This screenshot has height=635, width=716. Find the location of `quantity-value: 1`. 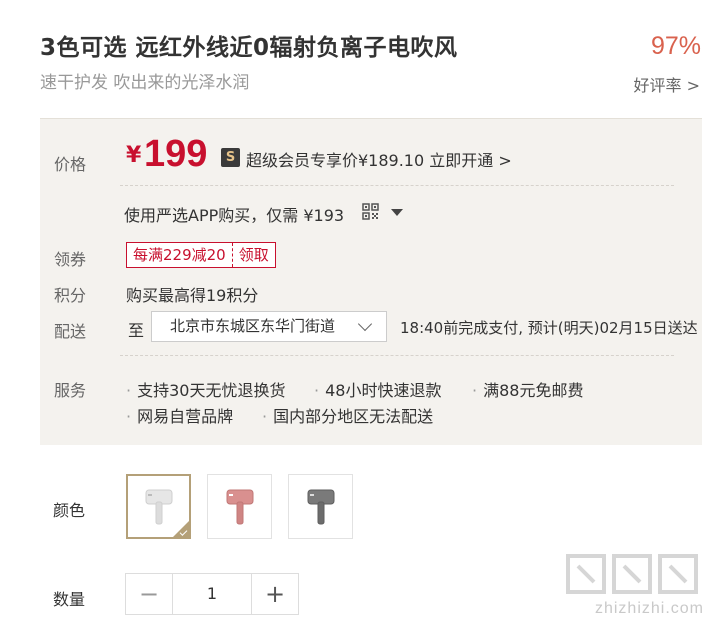

quantity-value: 1 is located at coordinates (212, 594).